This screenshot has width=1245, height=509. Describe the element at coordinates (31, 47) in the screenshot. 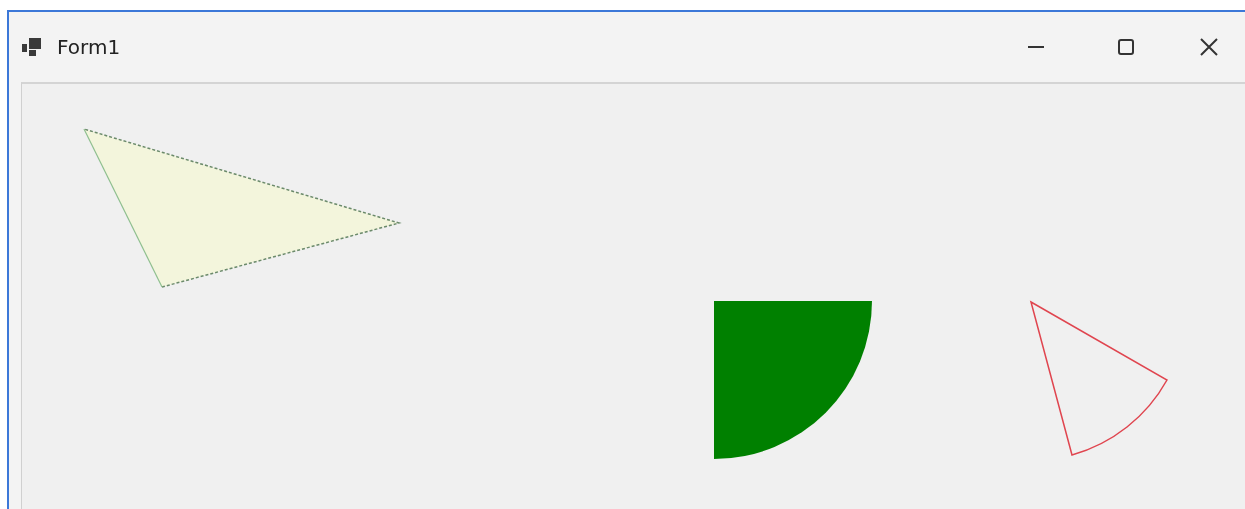

I see `app-icon` at that location.